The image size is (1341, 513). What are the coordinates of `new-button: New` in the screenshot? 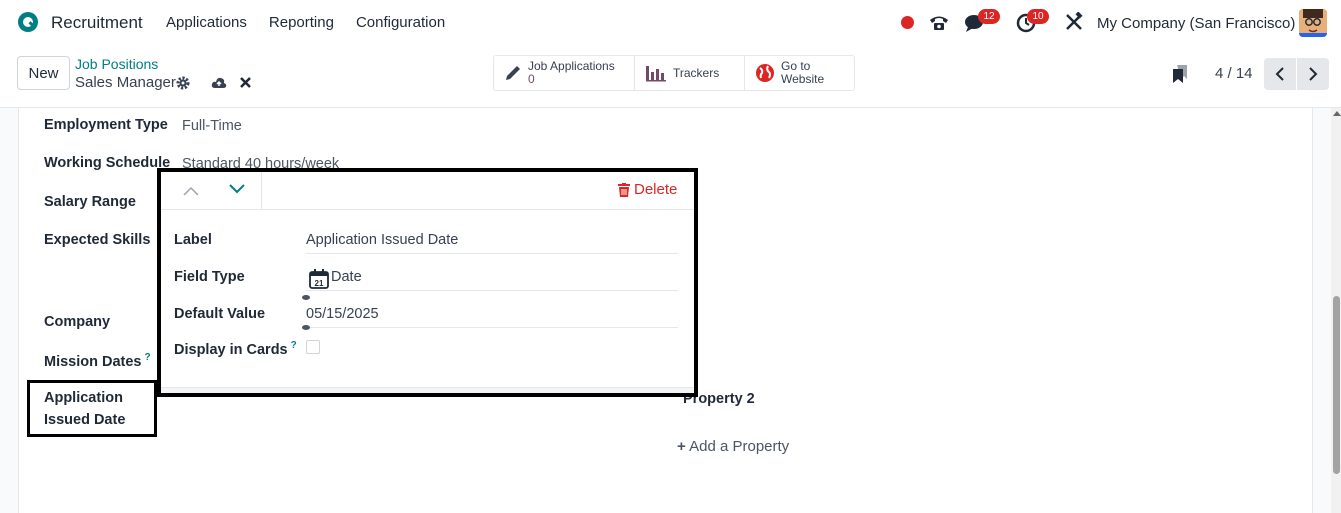 It's located at (43, 73).